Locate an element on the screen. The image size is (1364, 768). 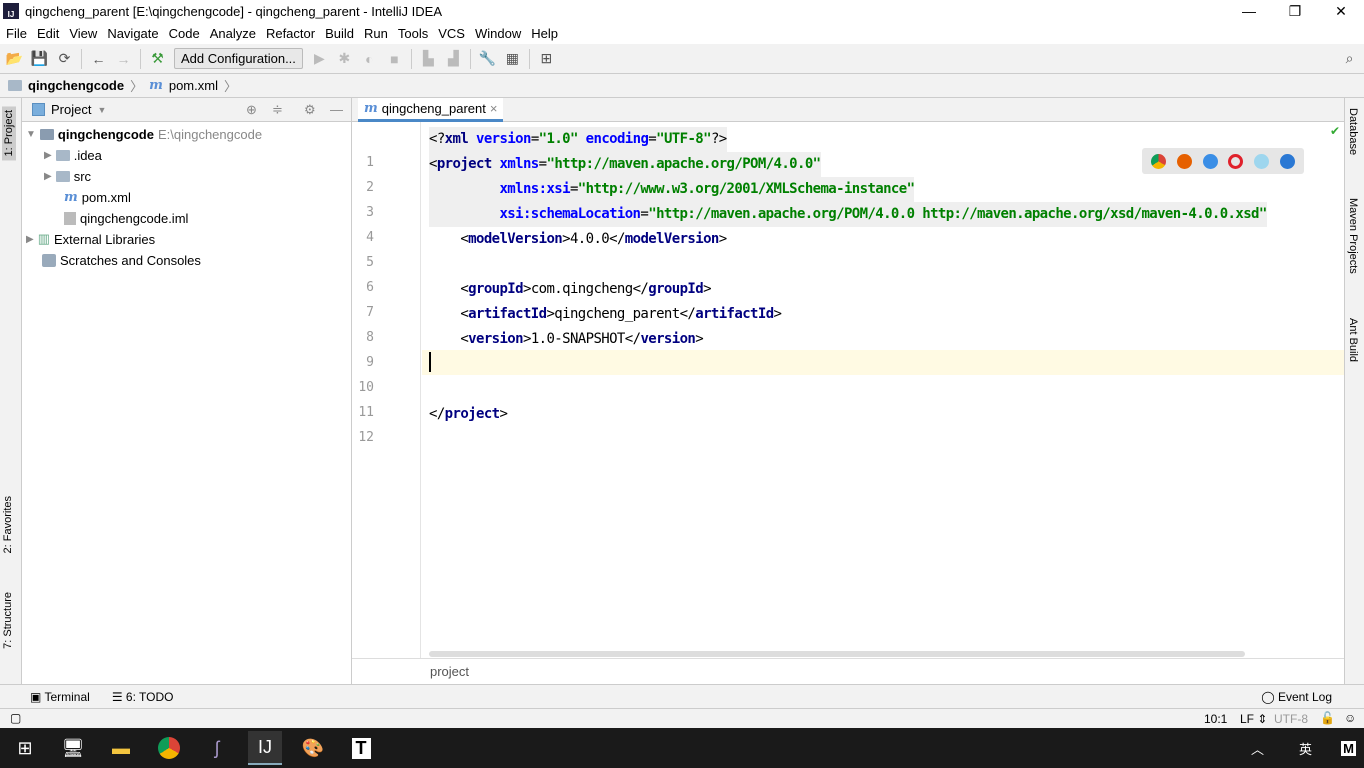
lock-icon: 🔓 is located at coordinates (1327, 718).